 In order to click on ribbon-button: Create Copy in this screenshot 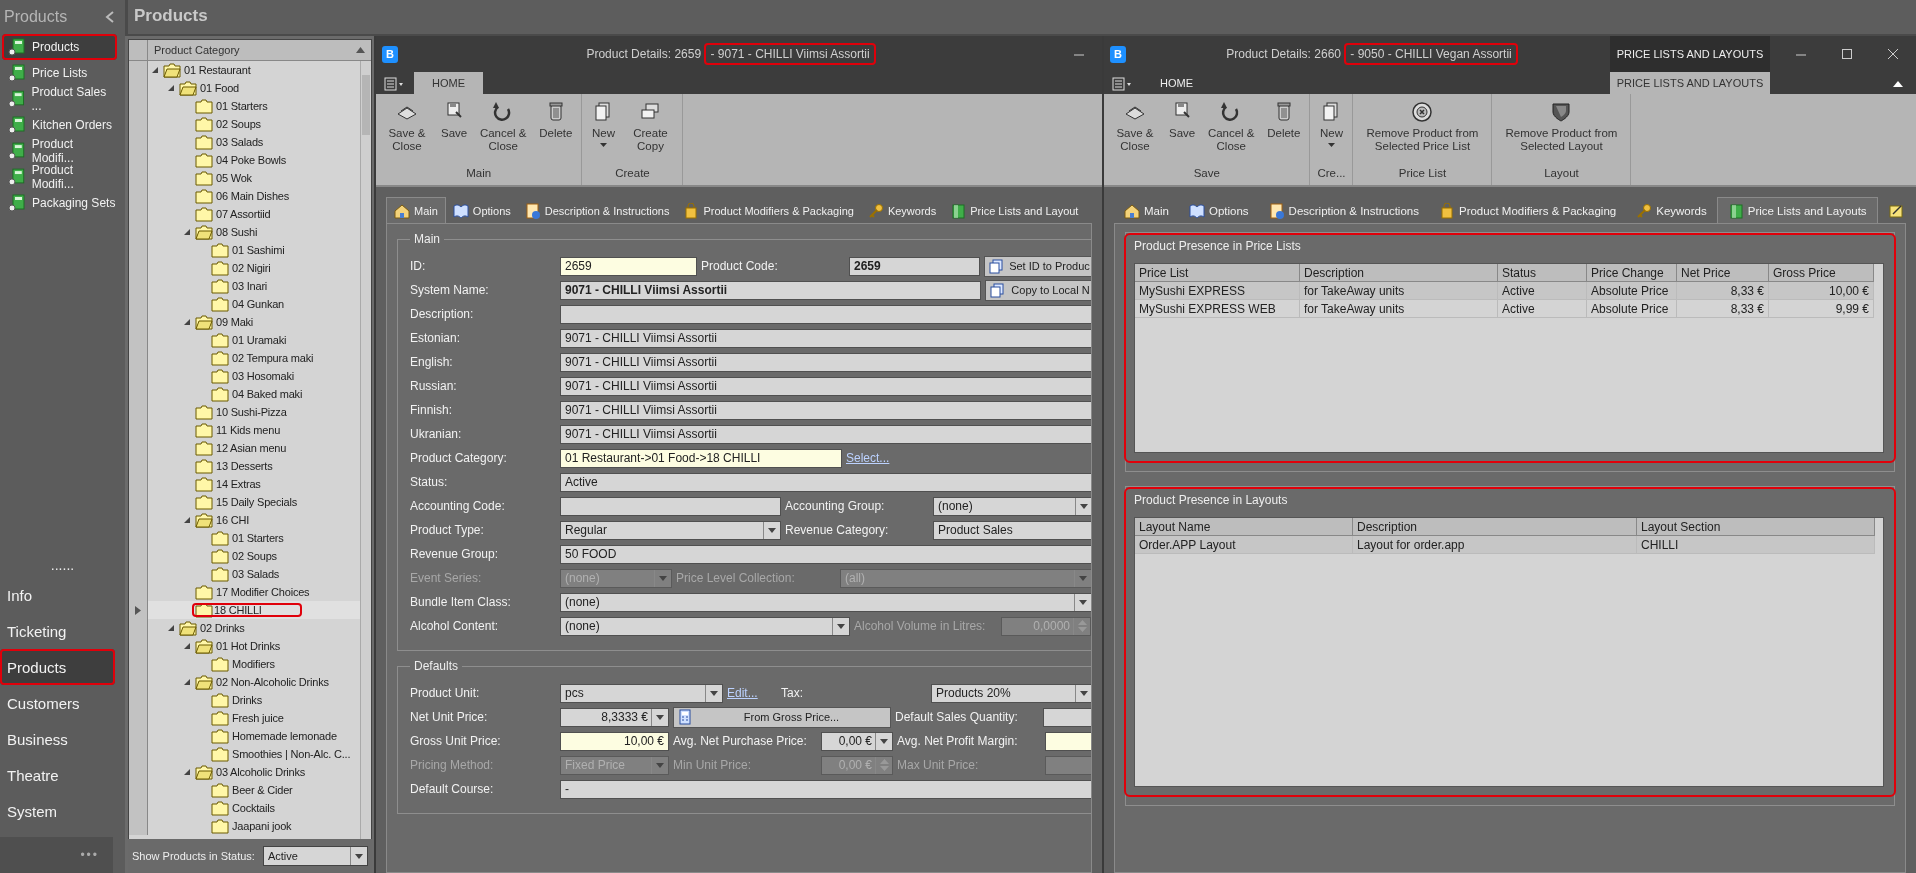, I will do `click(650, 126)`.